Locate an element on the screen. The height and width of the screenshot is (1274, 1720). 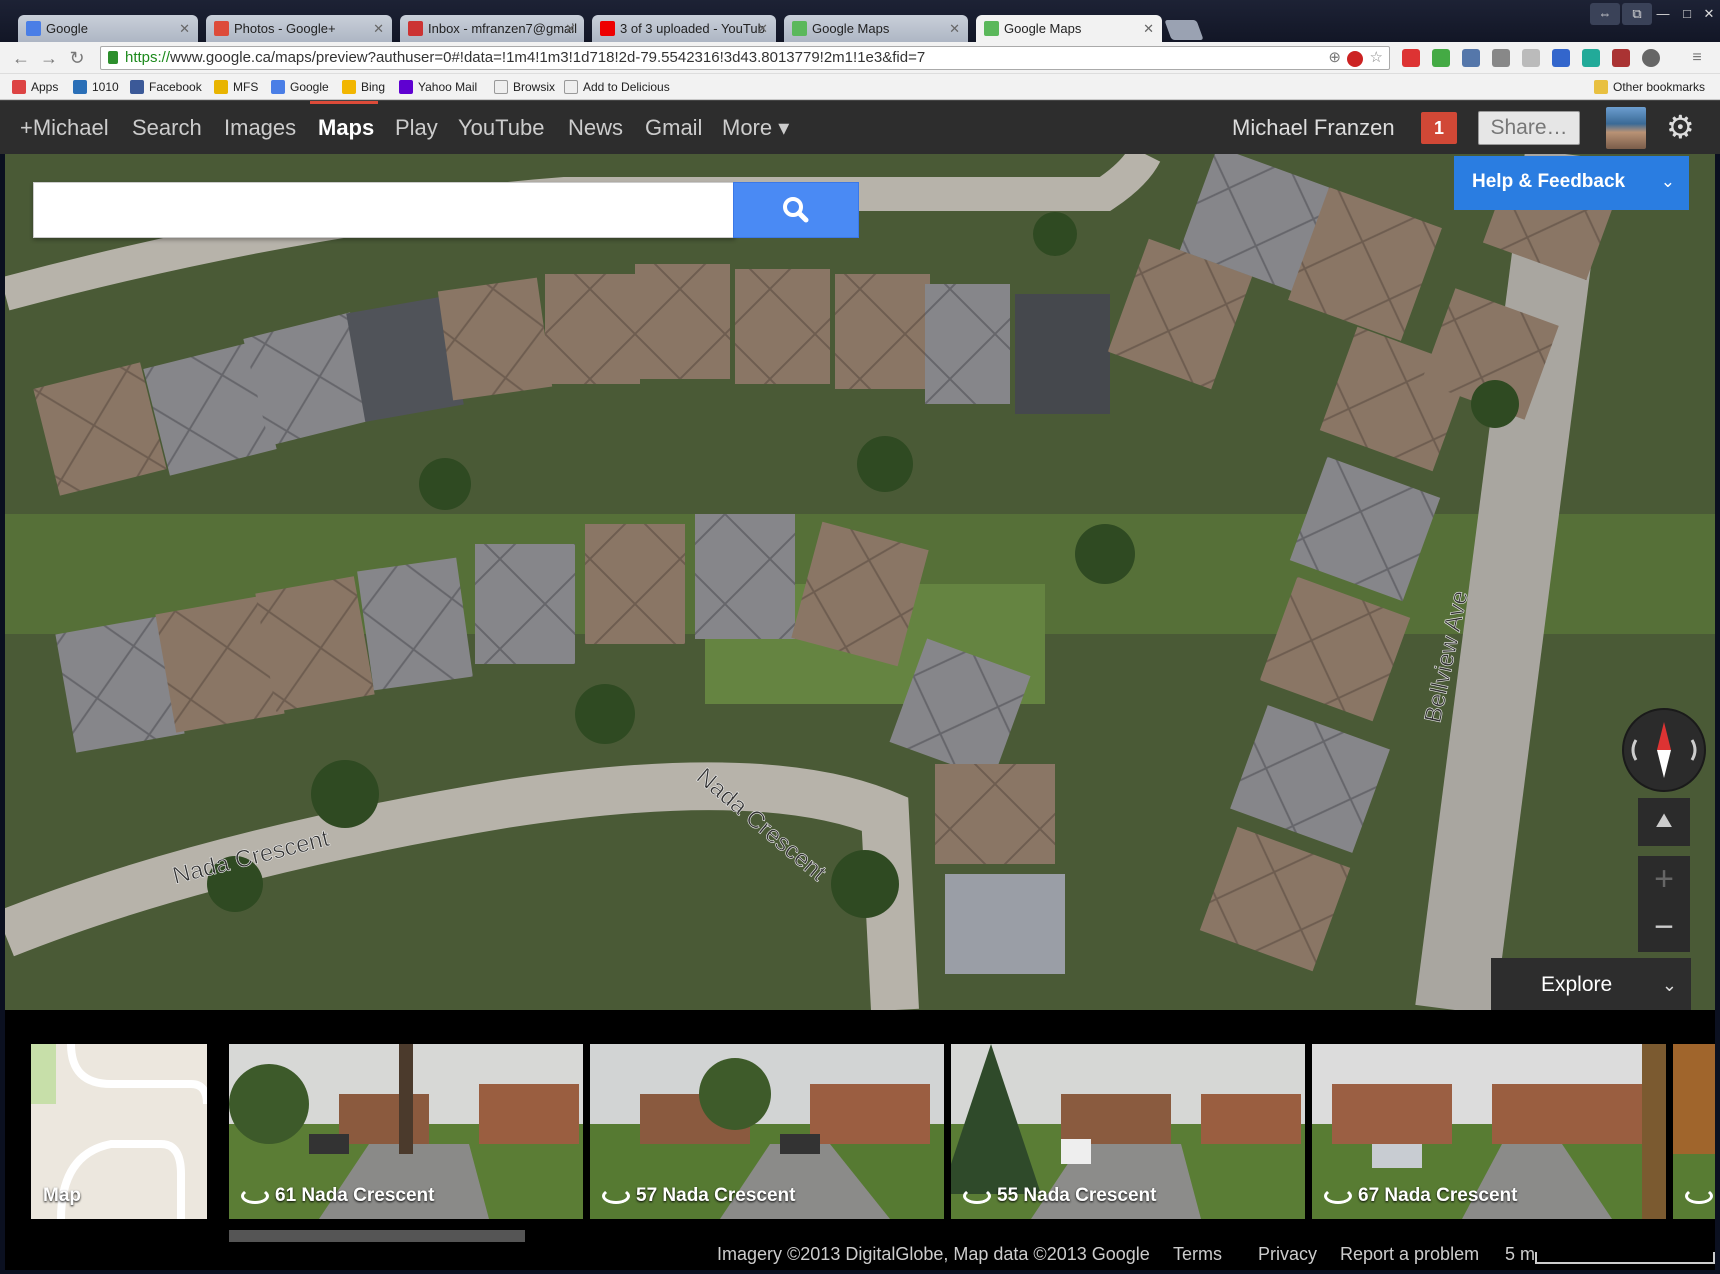
tab-label: Google is located at coordinates (67, 28).